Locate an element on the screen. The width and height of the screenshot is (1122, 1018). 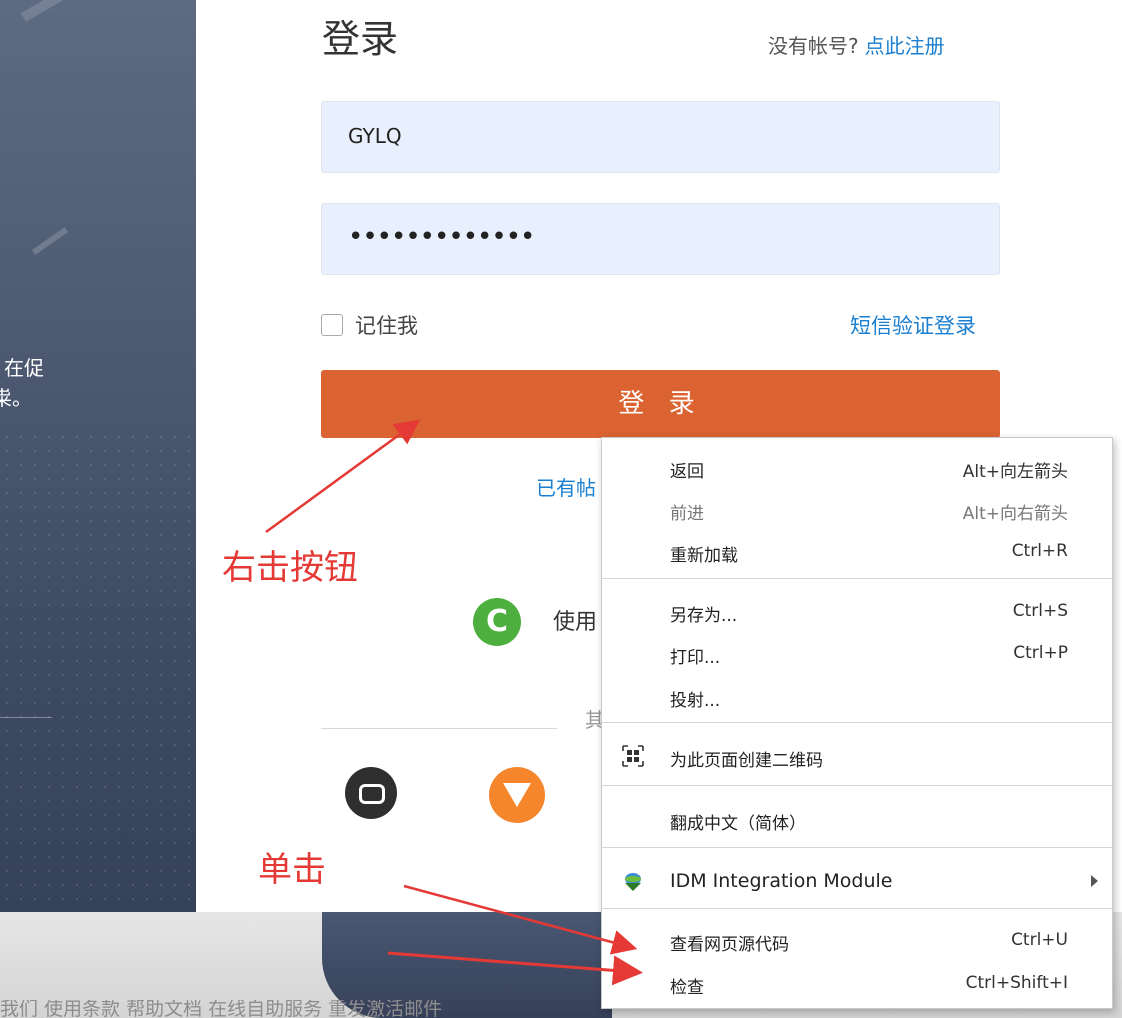
menu-label: 检查 is located at coordinates (687, 988).